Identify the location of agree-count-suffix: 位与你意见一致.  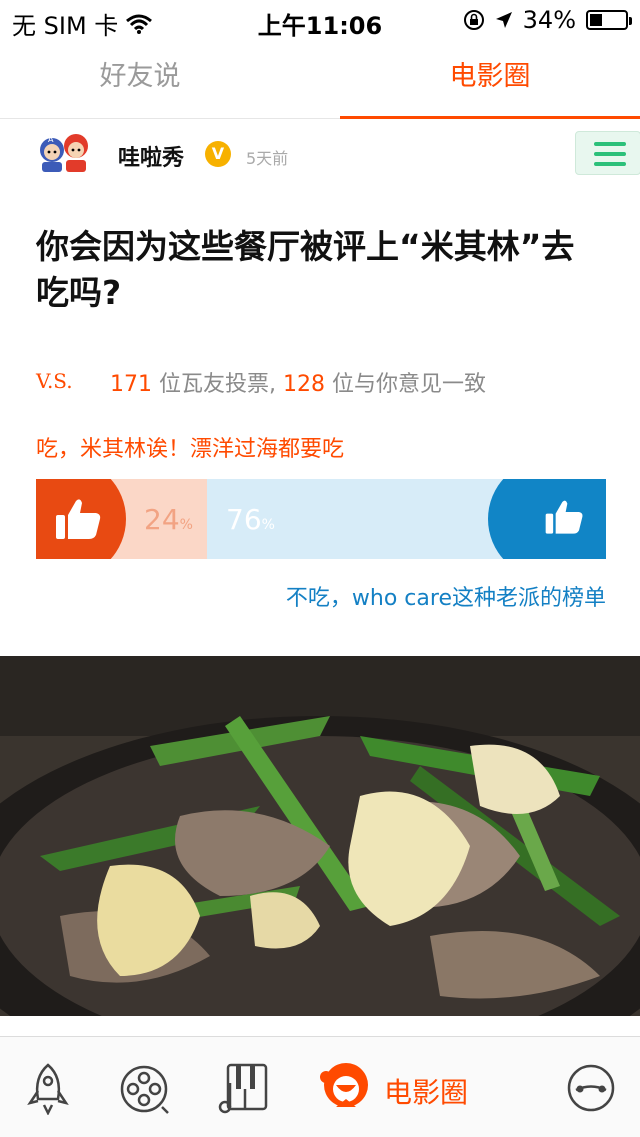
(405, 384).